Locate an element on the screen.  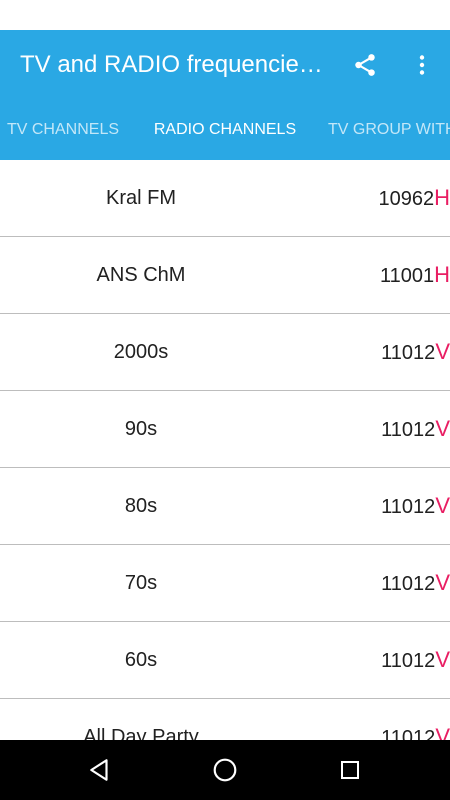
list-item: ANS ChM 11001H is located at coordinates (225, 275).